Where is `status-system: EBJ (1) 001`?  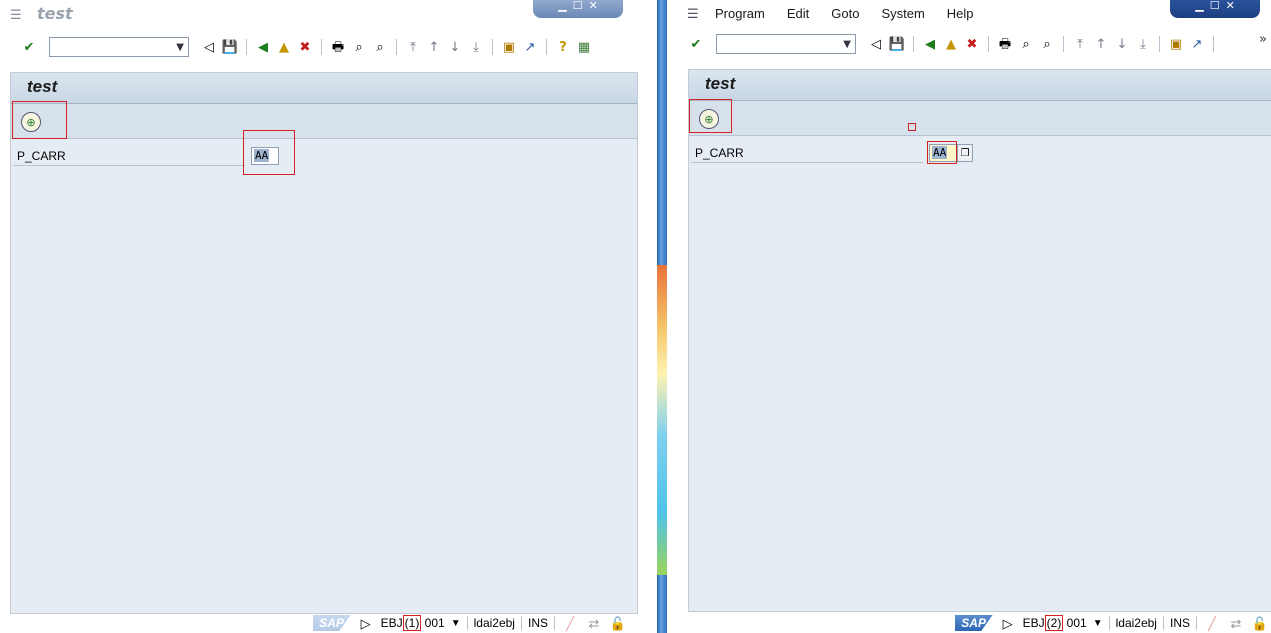 status-system: EBJ (1) 001 is located at coordinates (412, 623).